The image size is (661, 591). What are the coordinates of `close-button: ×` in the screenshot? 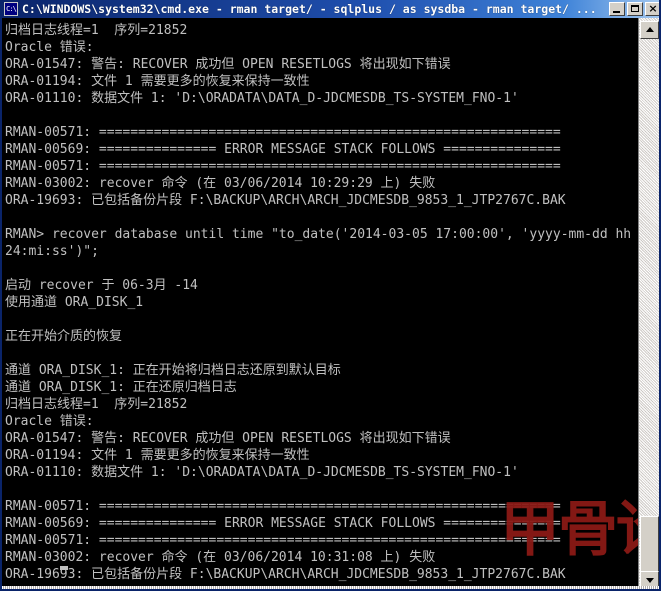 It's located at (652, 9).